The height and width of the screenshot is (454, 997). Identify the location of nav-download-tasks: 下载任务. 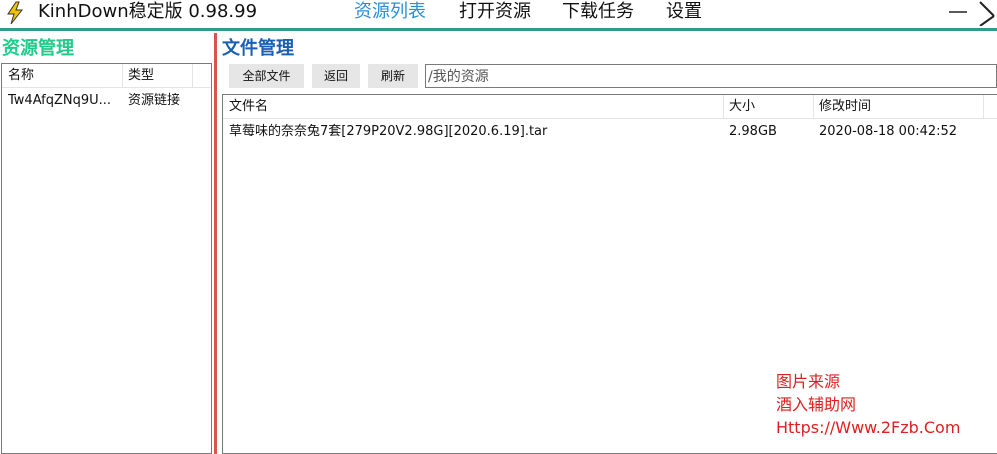
(598, 12).